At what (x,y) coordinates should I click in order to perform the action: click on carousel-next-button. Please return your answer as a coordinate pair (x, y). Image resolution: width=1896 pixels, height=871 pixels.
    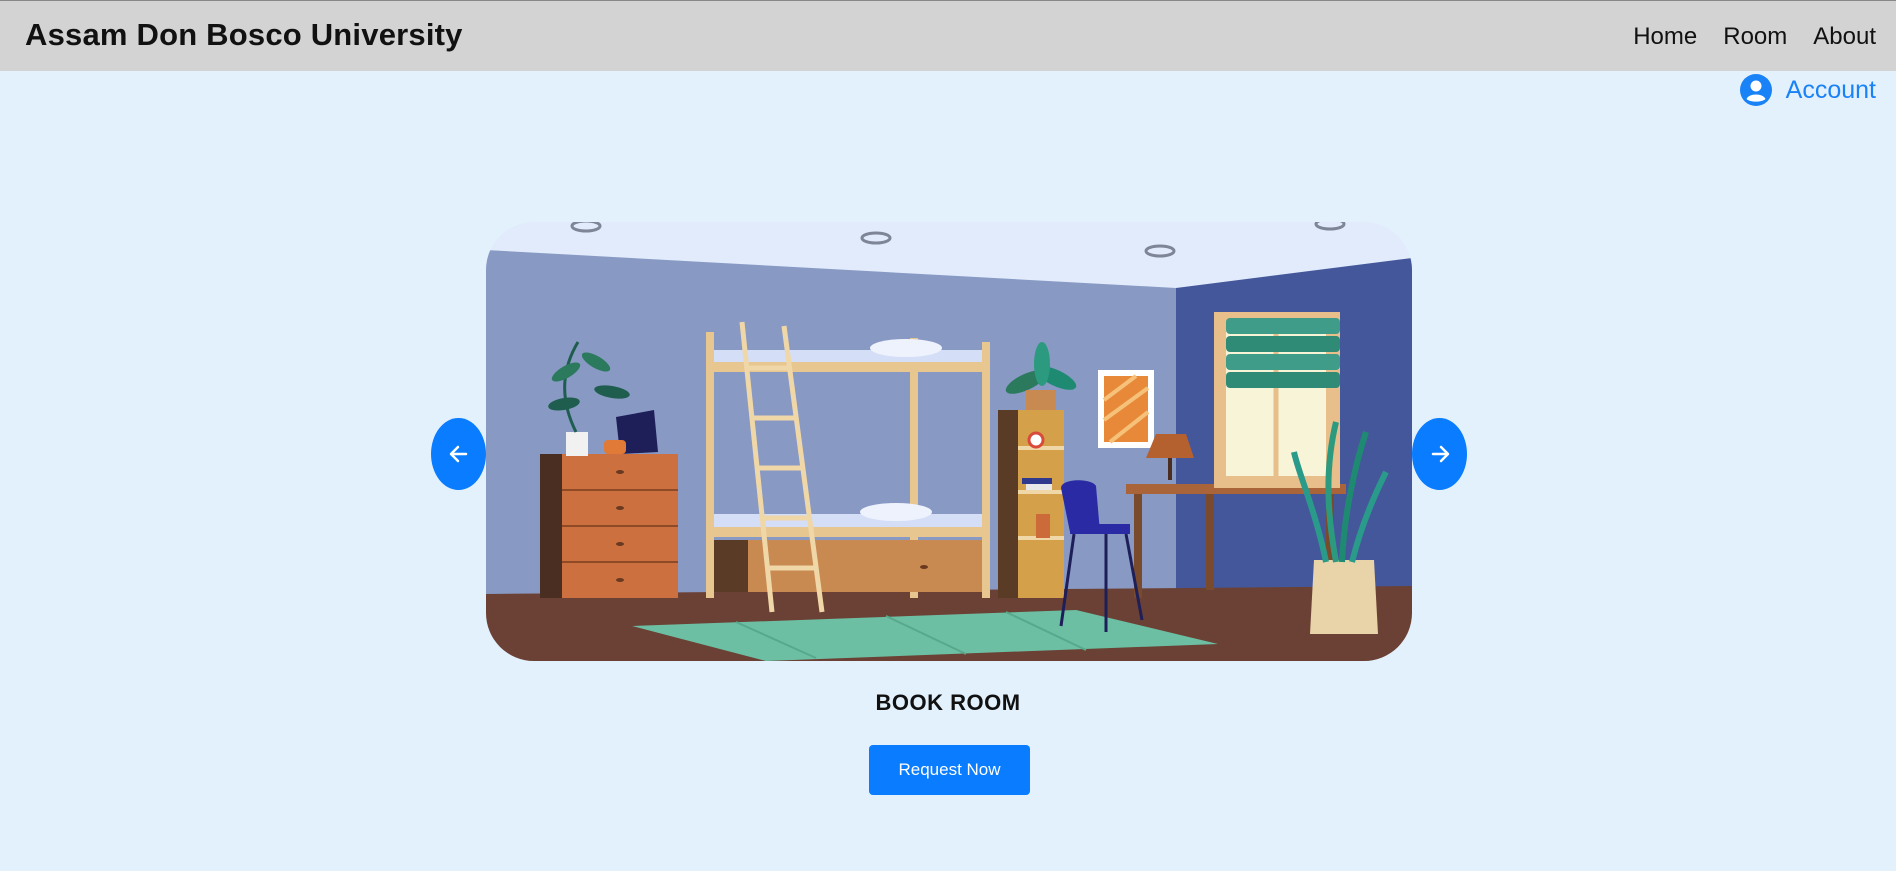
    Looking at the image, I should click on (1439, 454).